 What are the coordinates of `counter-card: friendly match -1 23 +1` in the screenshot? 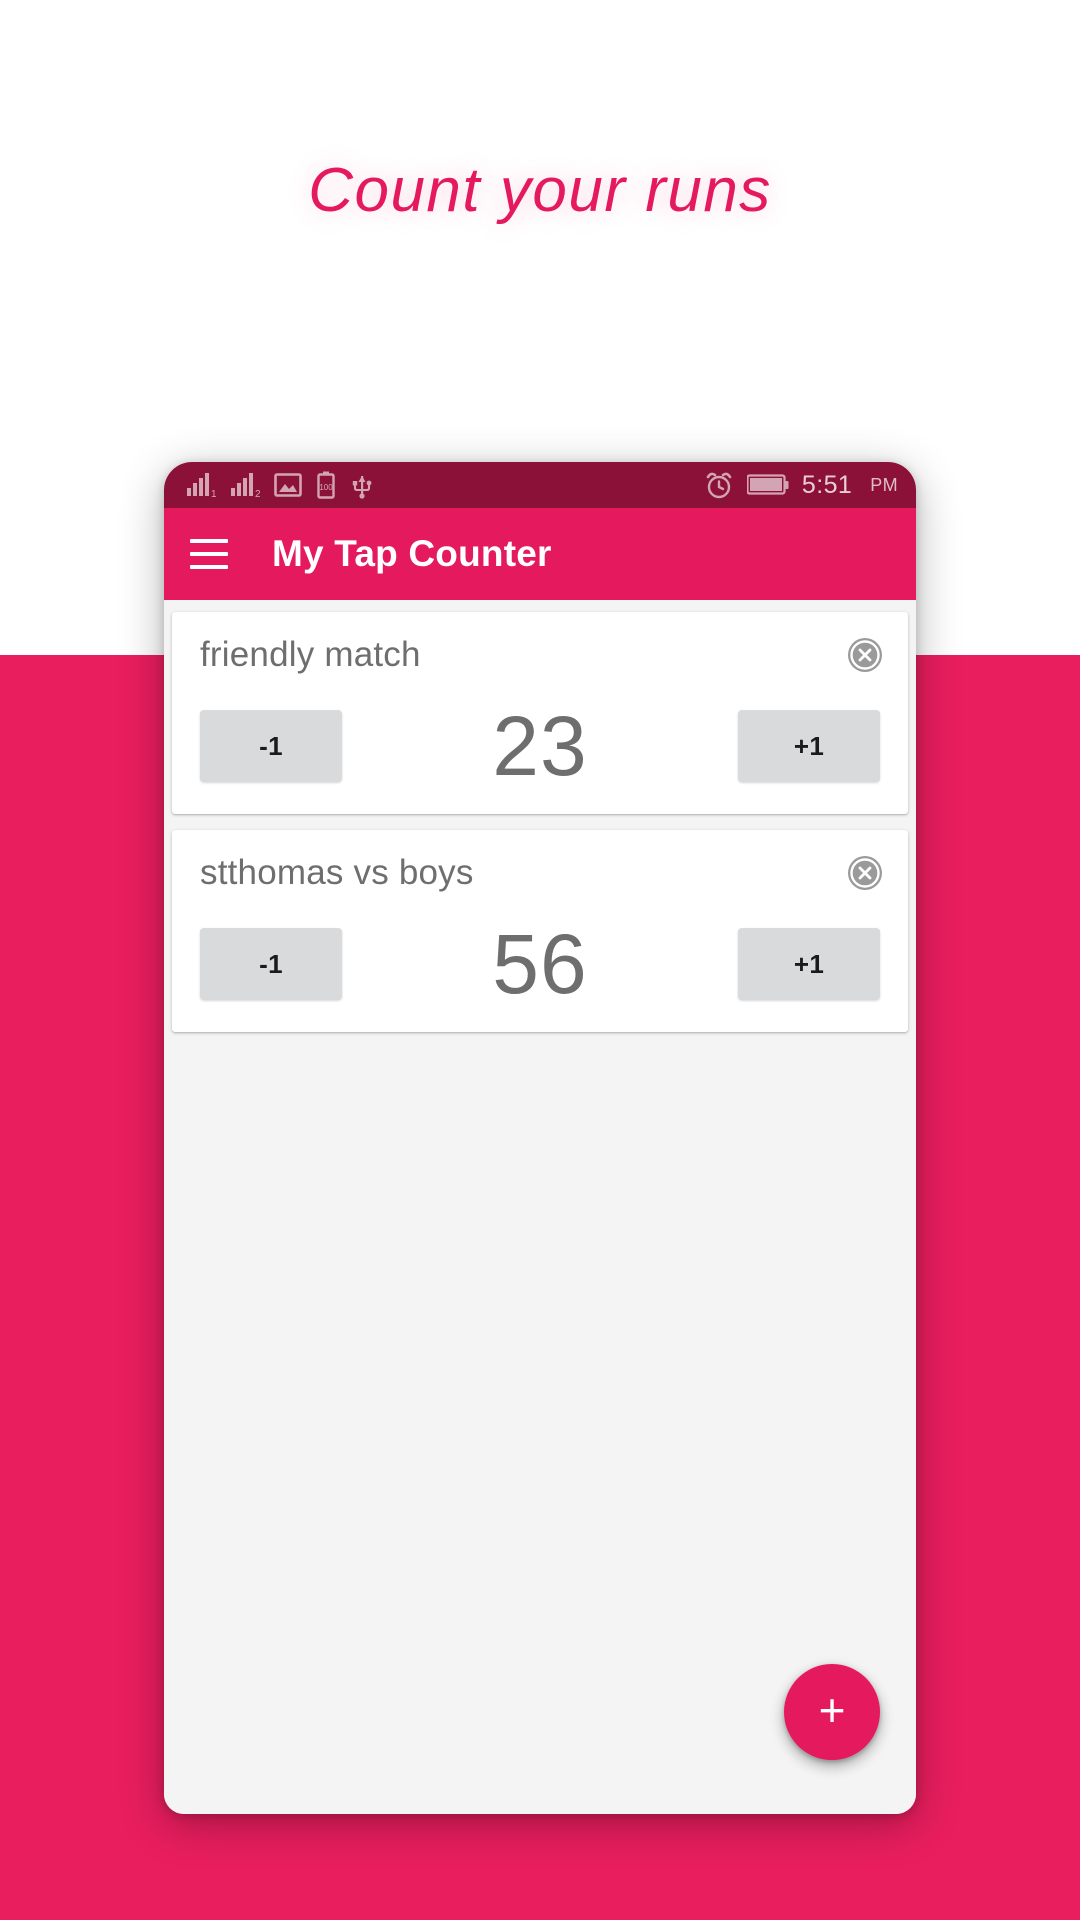 It's located at (540, 713).